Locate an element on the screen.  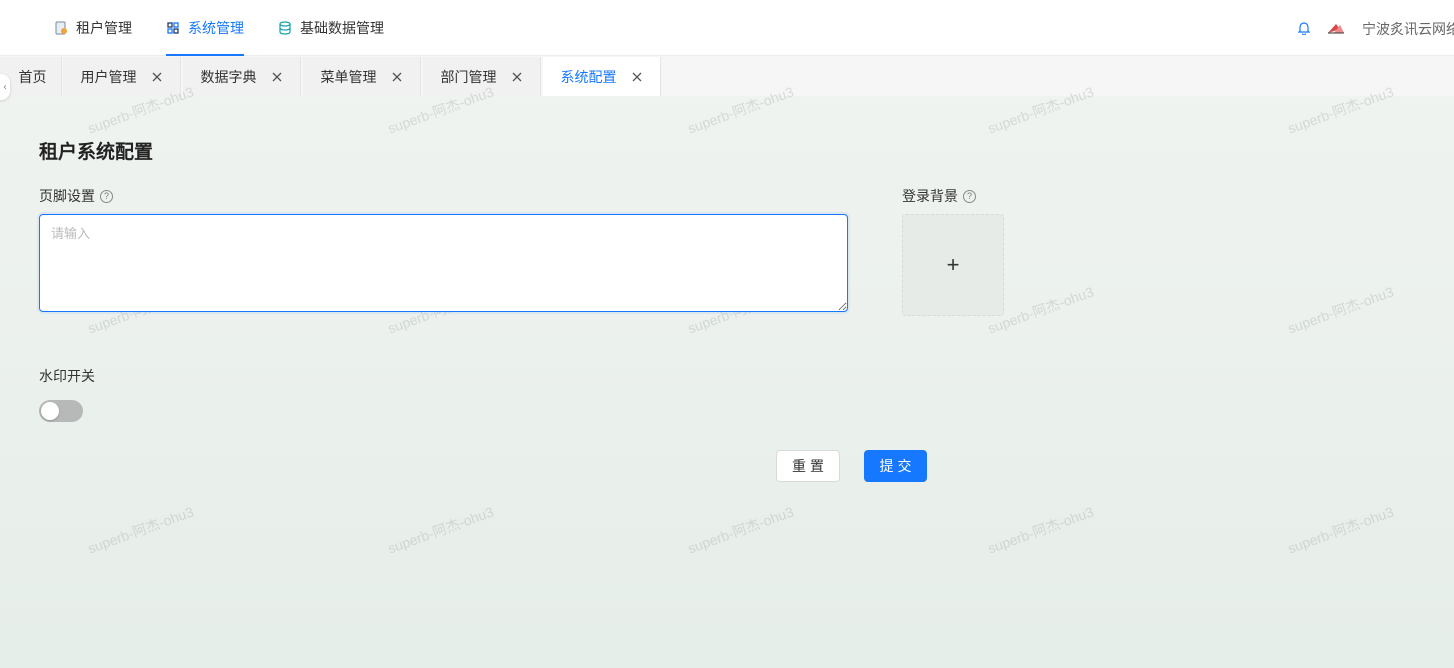
tab-user-management: 用户管理 is located at coordinates (122, 76).